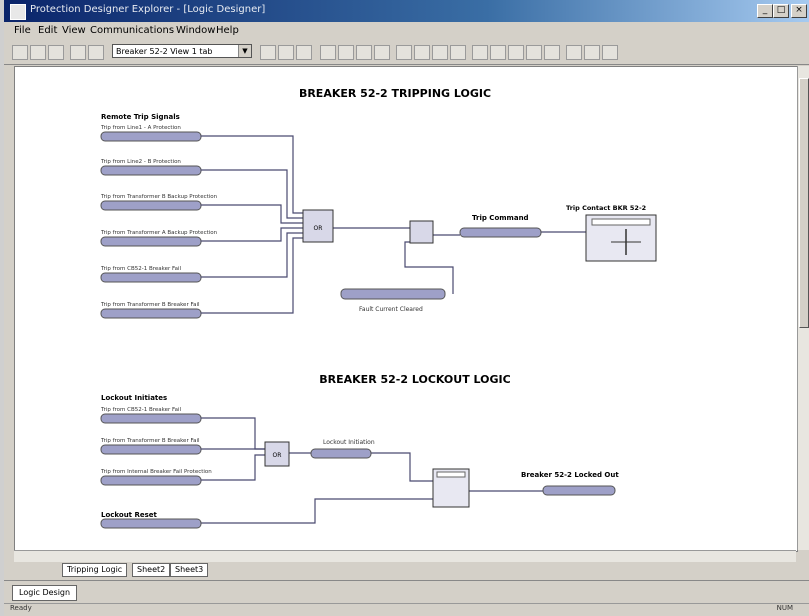 Image resolution: width=809 pixels, height=616 pixels. I want to click on snap-icon, so click(592, 52).